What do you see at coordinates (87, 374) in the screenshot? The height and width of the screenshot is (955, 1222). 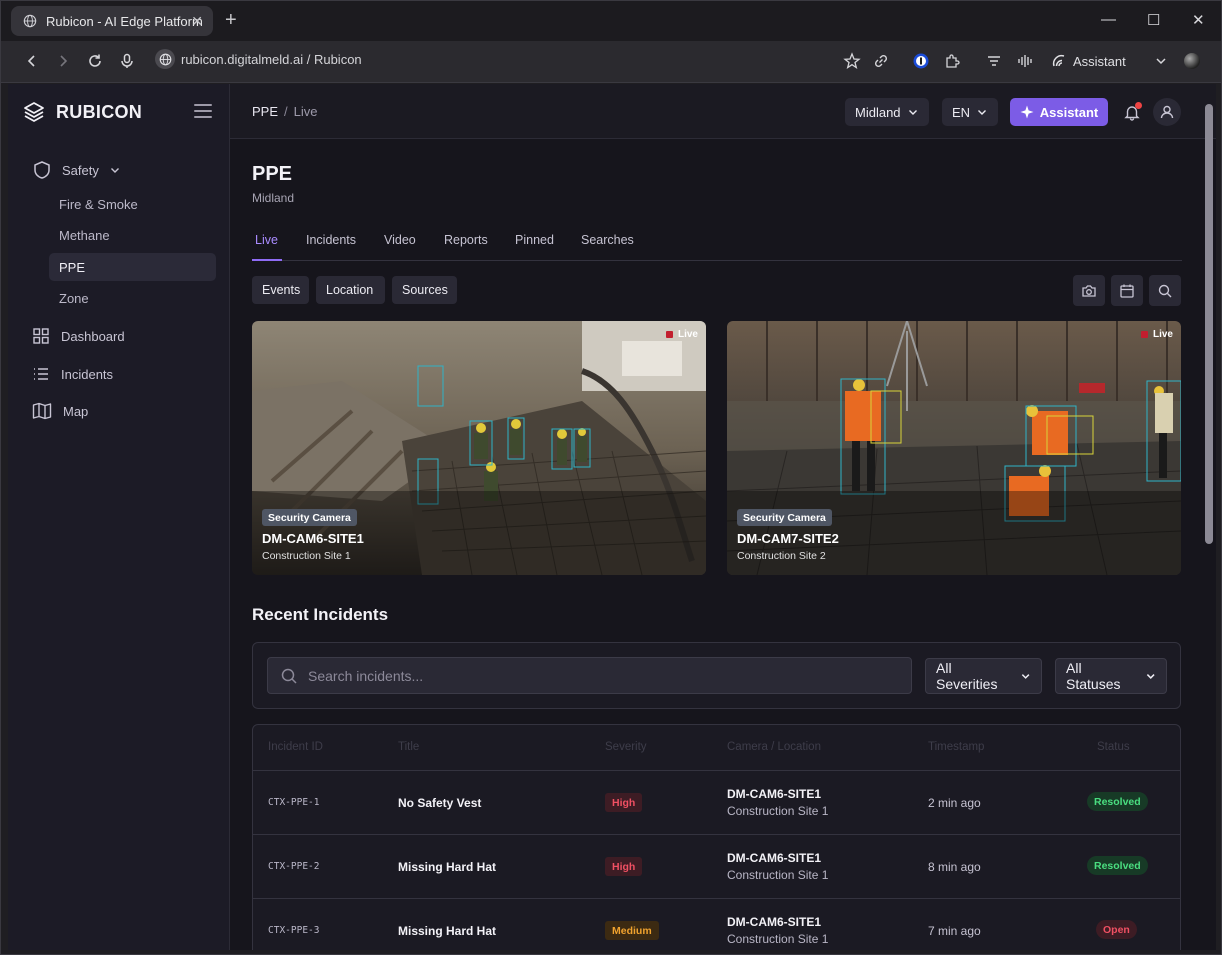 I see `sidebar-item-label: Incidents` at bounding box center [87, 374].